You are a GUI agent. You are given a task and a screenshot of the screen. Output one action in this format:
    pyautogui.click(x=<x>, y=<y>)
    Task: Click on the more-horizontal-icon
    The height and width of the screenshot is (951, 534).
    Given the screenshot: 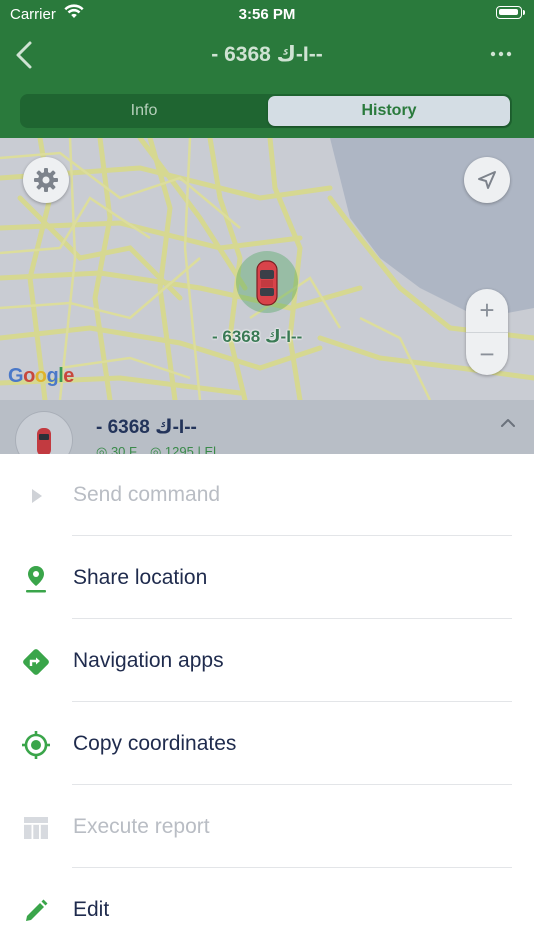 What is the action you would take?
    pyautogui.click(x=501, y=54)
    